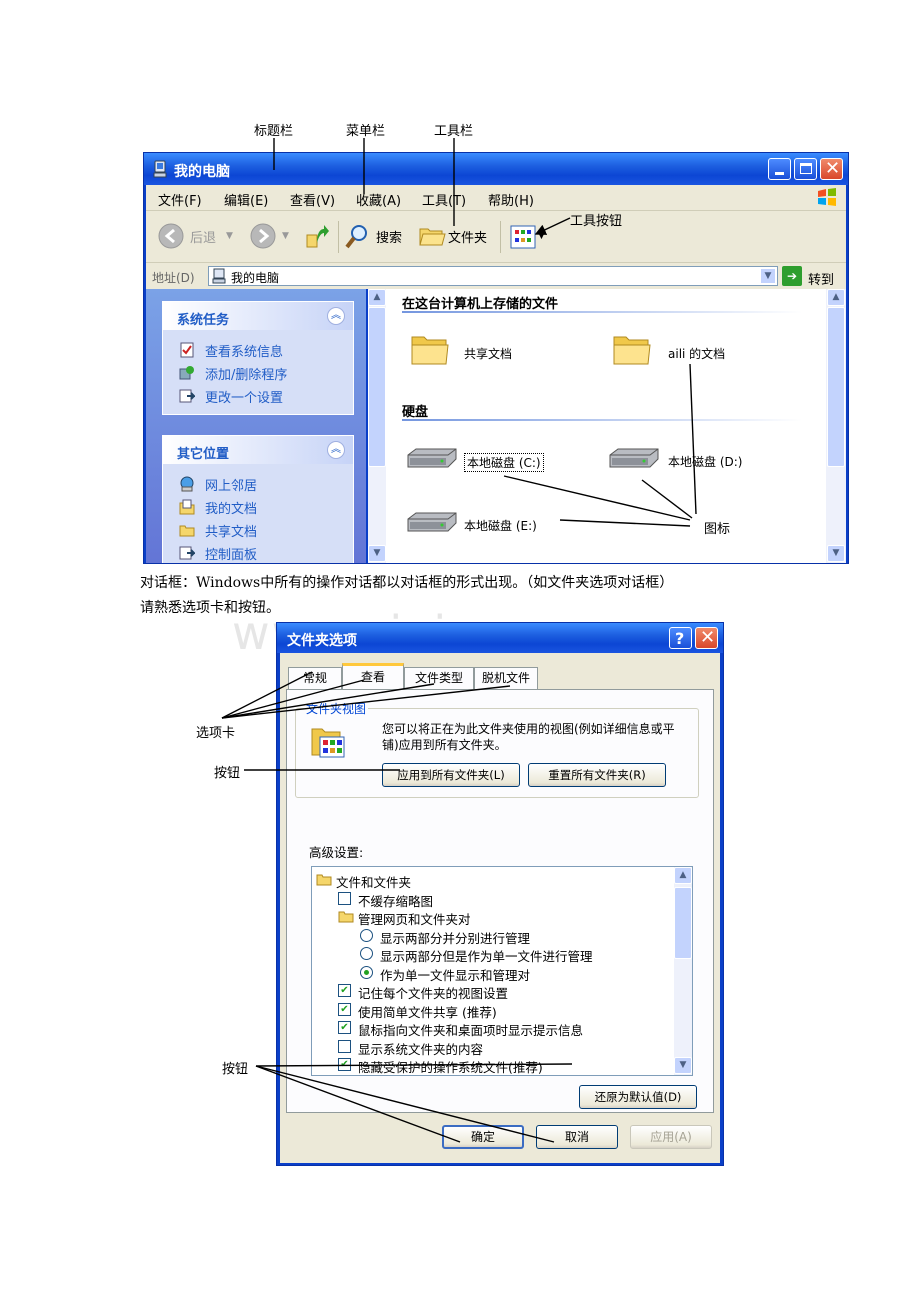 This screenshot has width=920, height=1302. I want to click on disk-c: 本地磁盘 (C:), so click(504, 462).